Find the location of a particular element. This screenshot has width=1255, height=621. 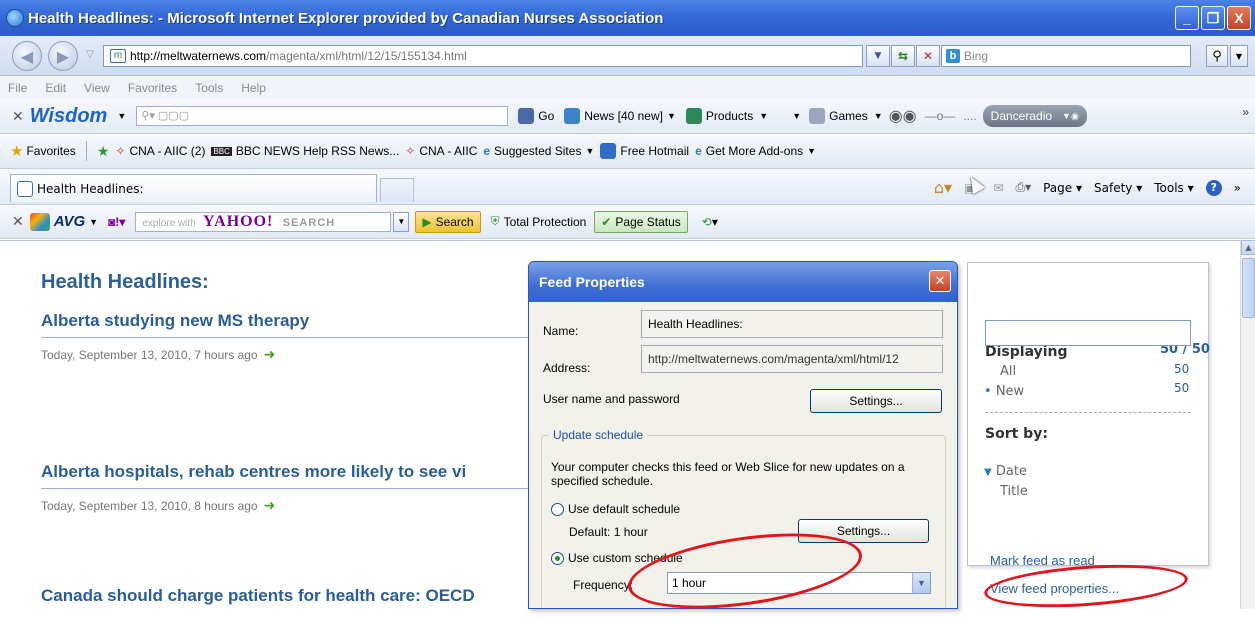

yahoo-search-input: explore with YAHOO! SEARCH is located at coordinates (263, 221).